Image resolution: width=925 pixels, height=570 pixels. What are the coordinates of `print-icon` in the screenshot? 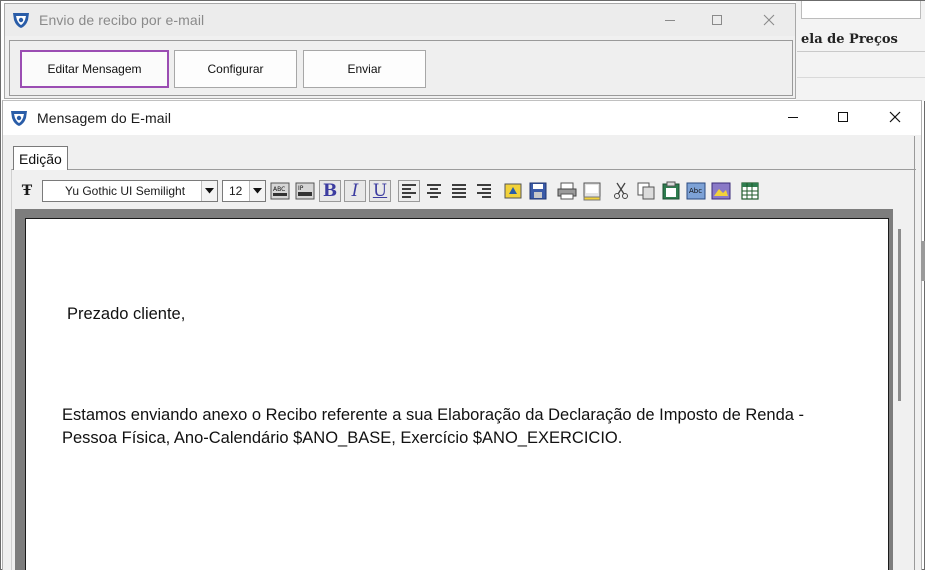 It's located at (567, 191).